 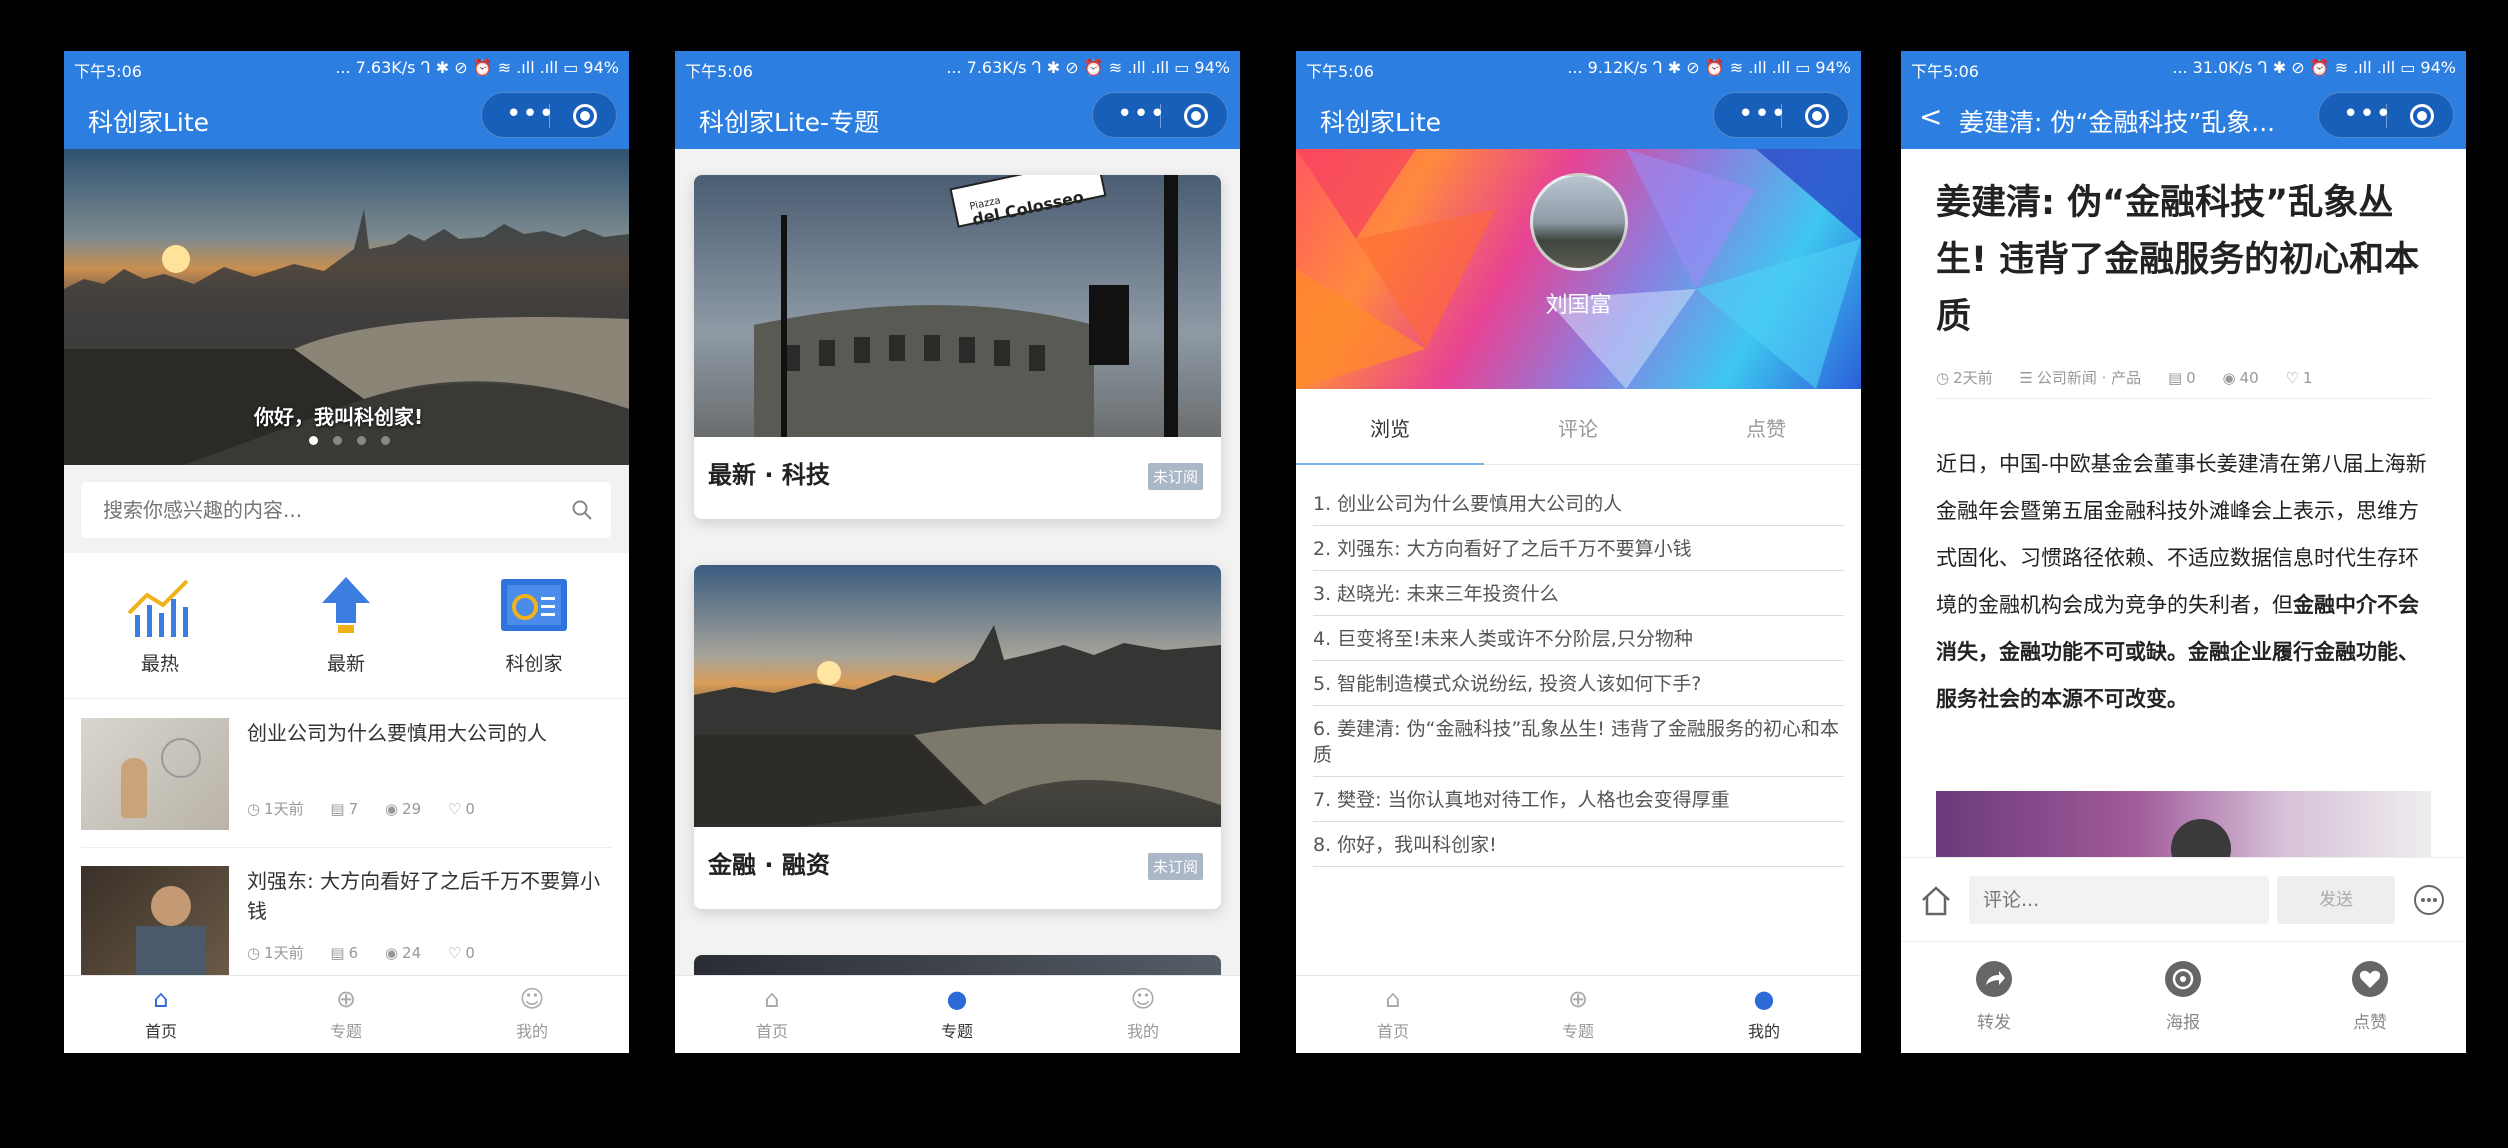 I want to click on list-item: 4. 巨变将至!未来人类或许不分阶层,只分物种, so click(x=1578, y=638).